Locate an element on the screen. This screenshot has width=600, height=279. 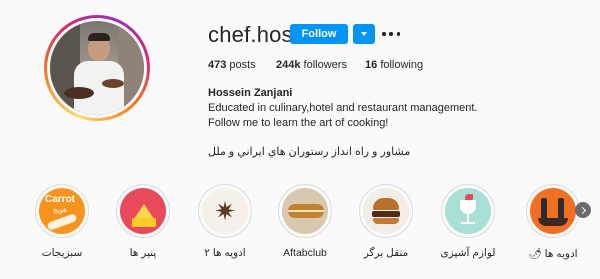
full-name: Hossein Zanjani is located at coordinates (250, 93).